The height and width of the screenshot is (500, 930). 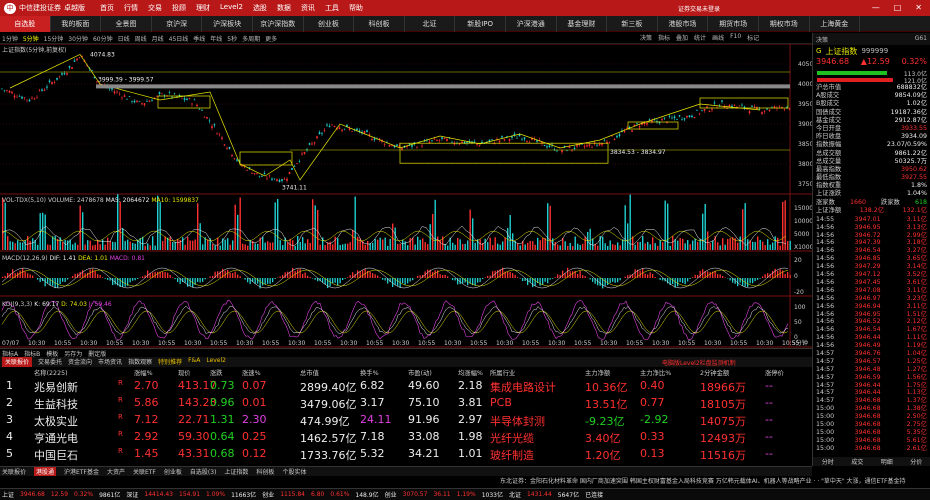 I want to click on menu-item-1: 行情, so click(x=131, y=8).